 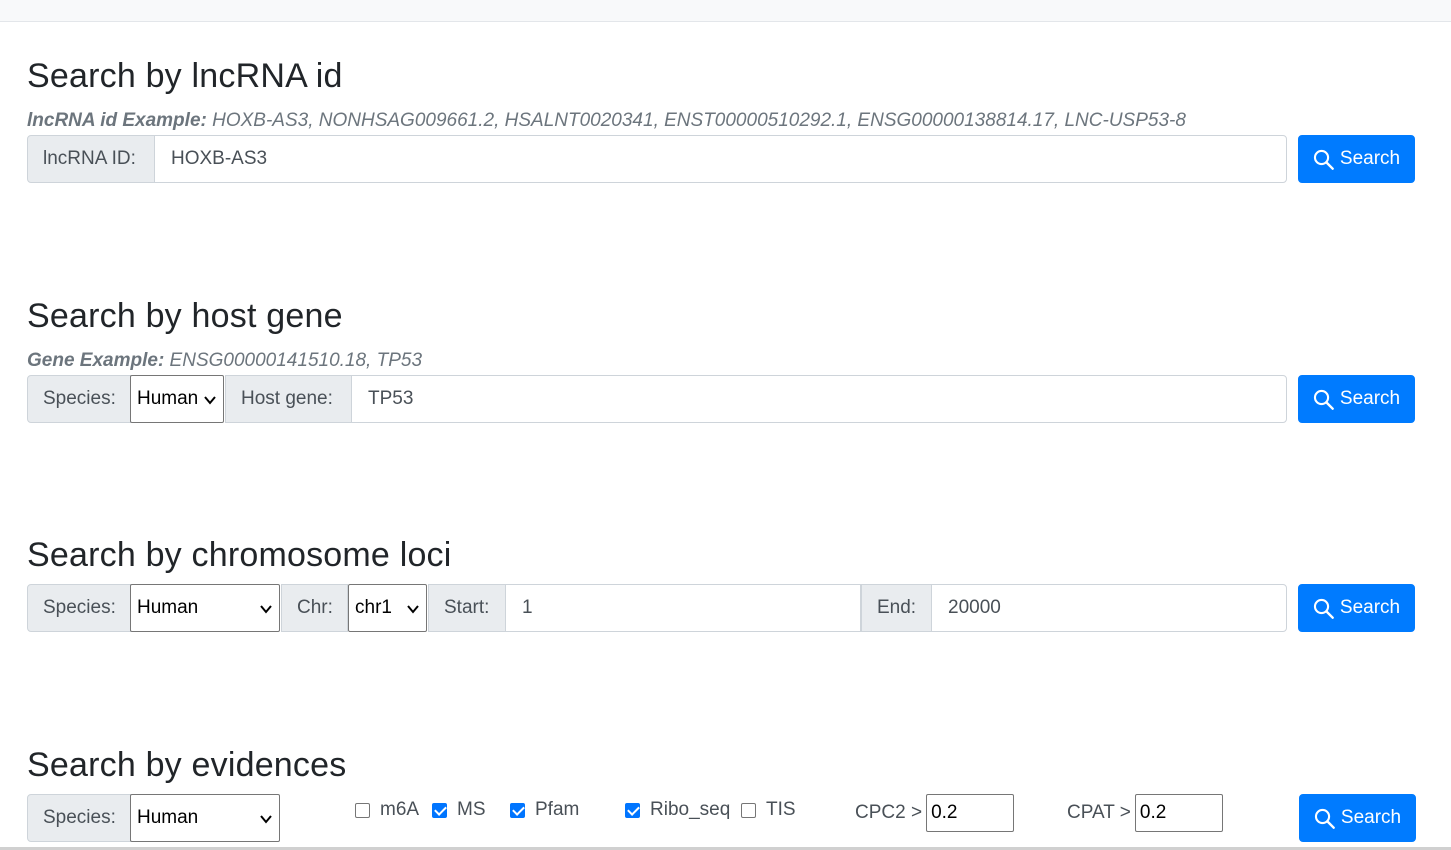 I want to click on host-species-label: Species:, so click(x=79, y=399).